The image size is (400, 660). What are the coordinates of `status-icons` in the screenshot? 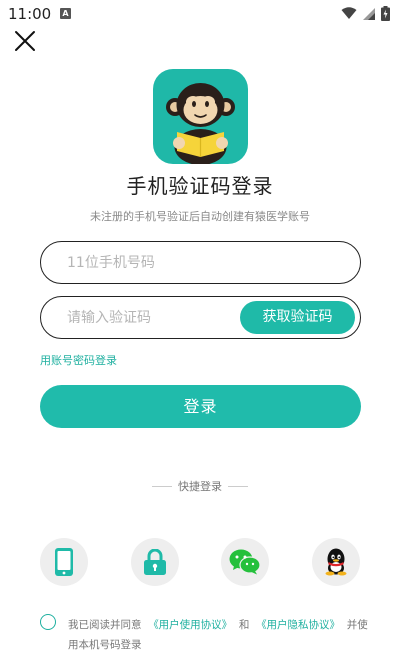 It's located at (365, 13).